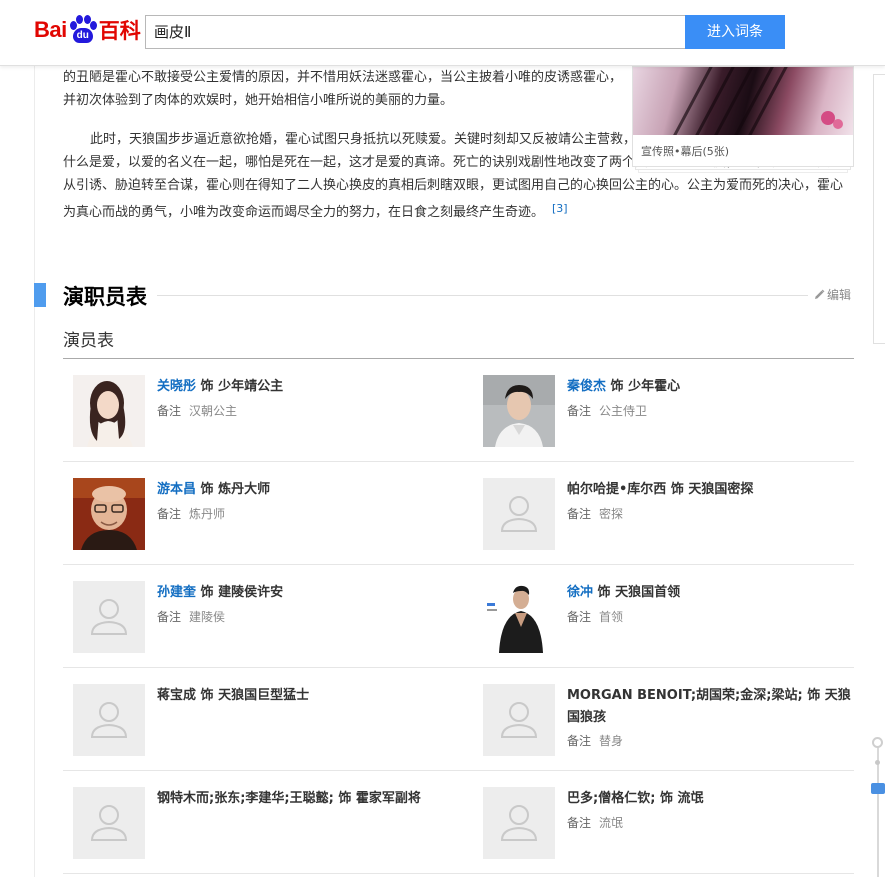  I want to click on cast-info: 孙建奎 饰 建陵侯许安 备注 建陵侯, so click(302, 603).